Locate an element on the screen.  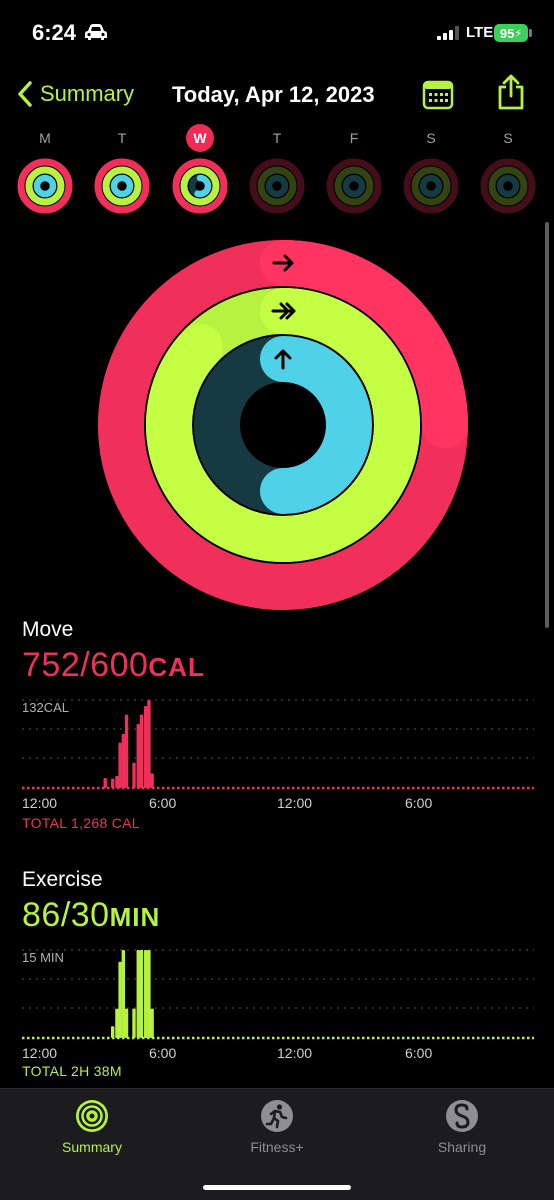
exercise-chart-max: 15 MIN is located at coordinates (43, 957).